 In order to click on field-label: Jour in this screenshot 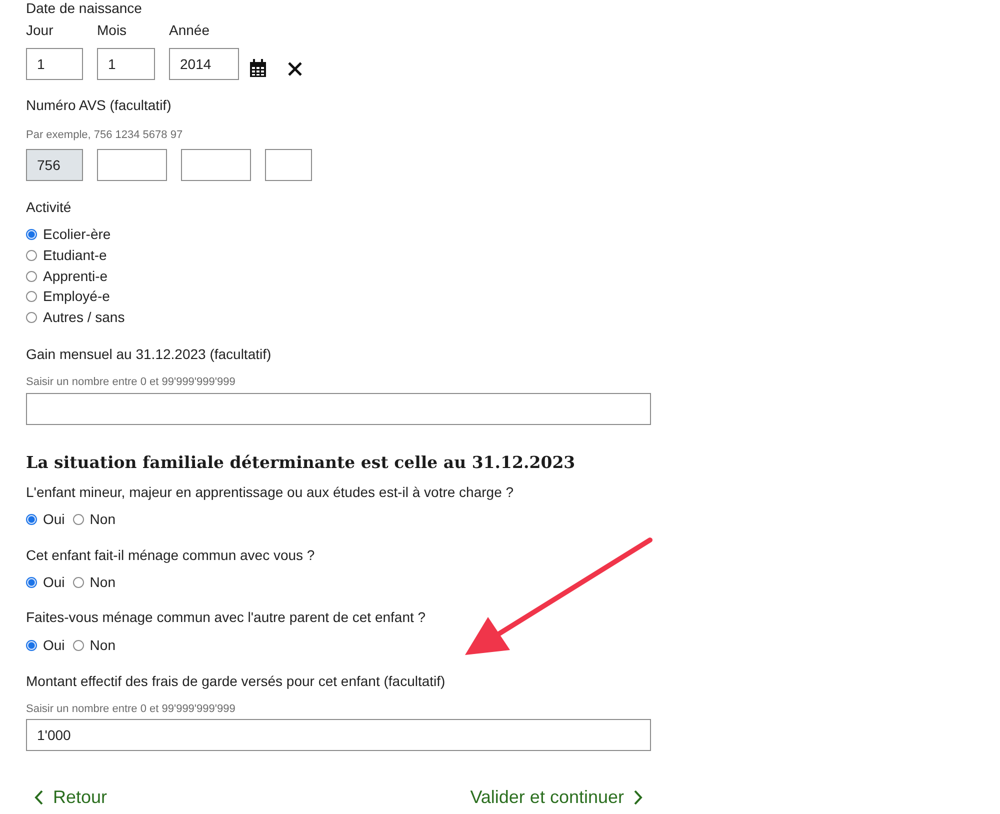, I will do `click(40, 30)`.